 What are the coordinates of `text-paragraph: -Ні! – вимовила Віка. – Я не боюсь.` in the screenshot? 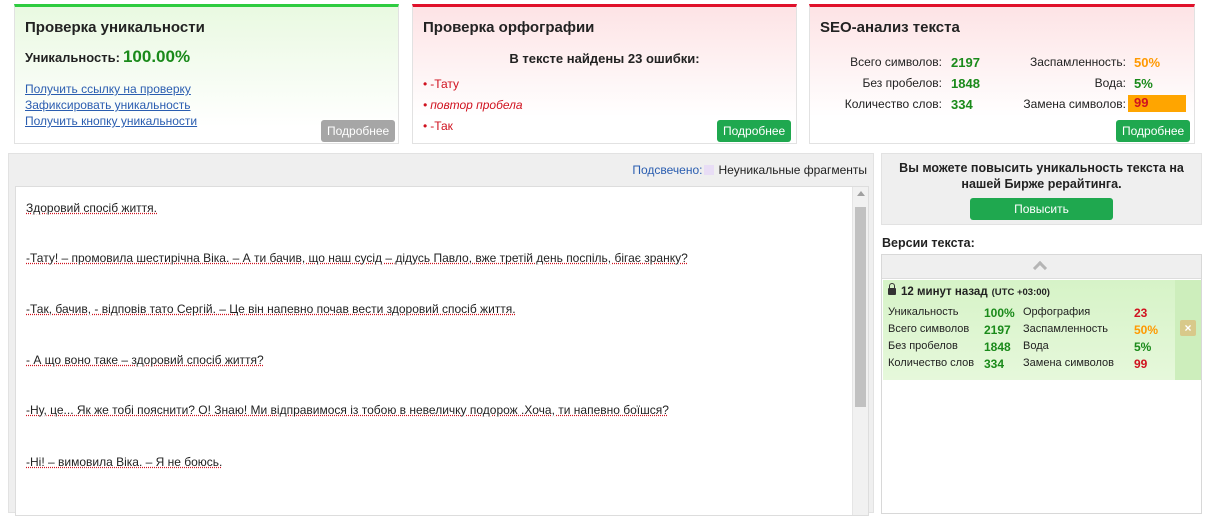 It's located at (124, 462).